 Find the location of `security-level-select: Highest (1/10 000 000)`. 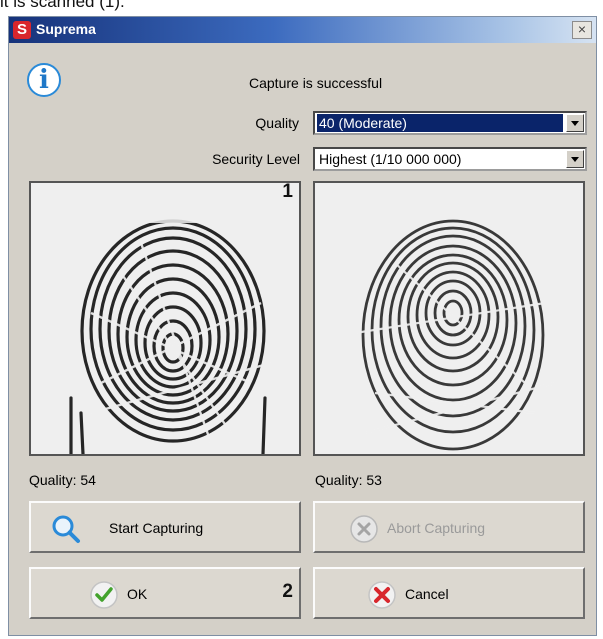

security-level-select: Highest (1/10 000 000) is located at coordinates (450, 159).